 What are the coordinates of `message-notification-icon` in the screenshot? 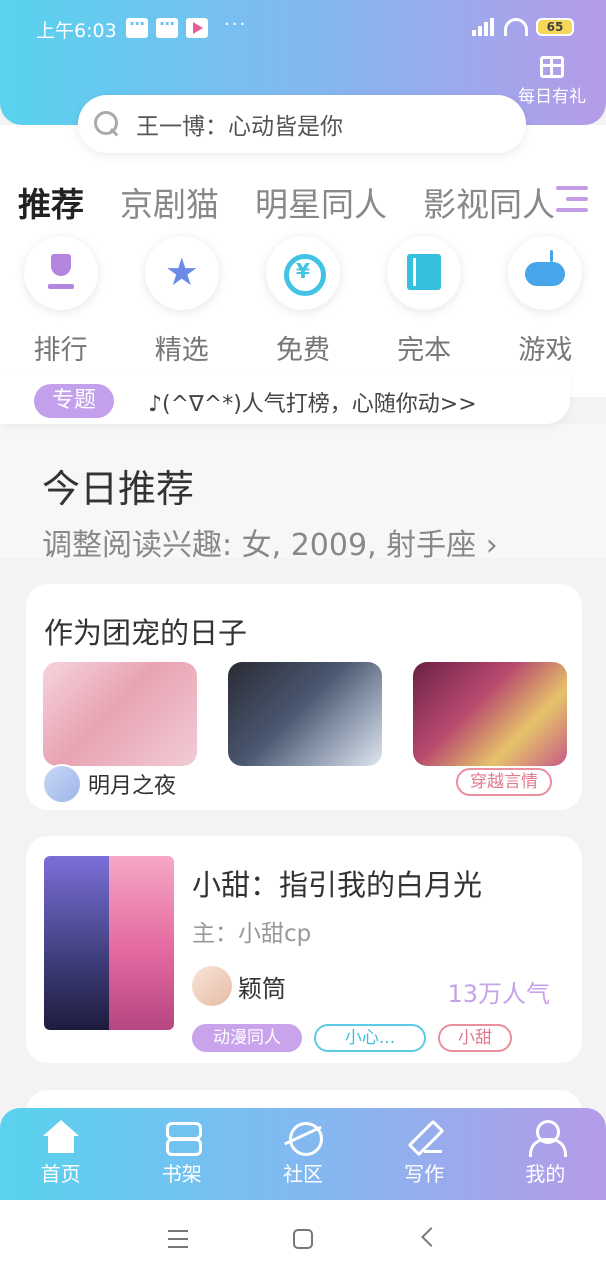 It's located at (137, 26).